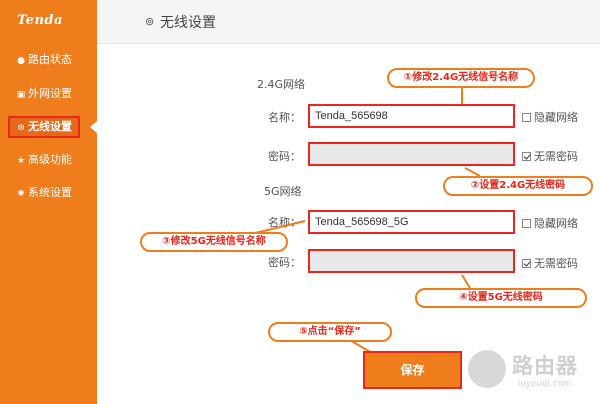  Describe the element at coordinates (21, 61) in the screenshot. I see `dashboard-icon: ●` at that location.